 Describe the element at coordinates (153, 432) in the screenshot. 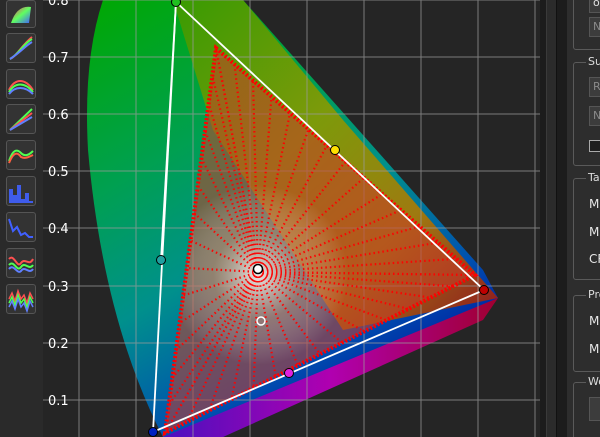

I see `blue-primary-marker` at that location.